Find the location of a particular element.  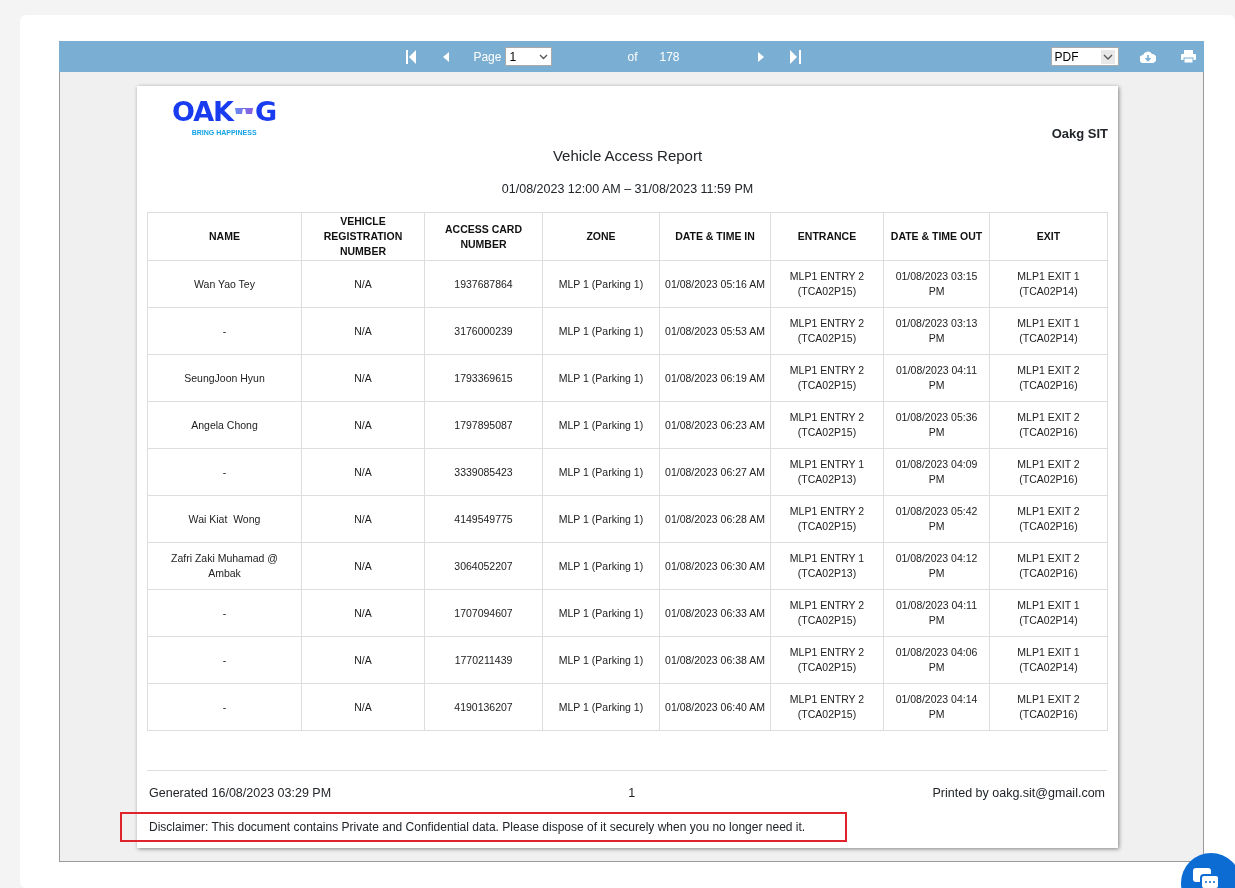

column-header: ACCESS CARD NUMBER is located at coordinates (483, 236).